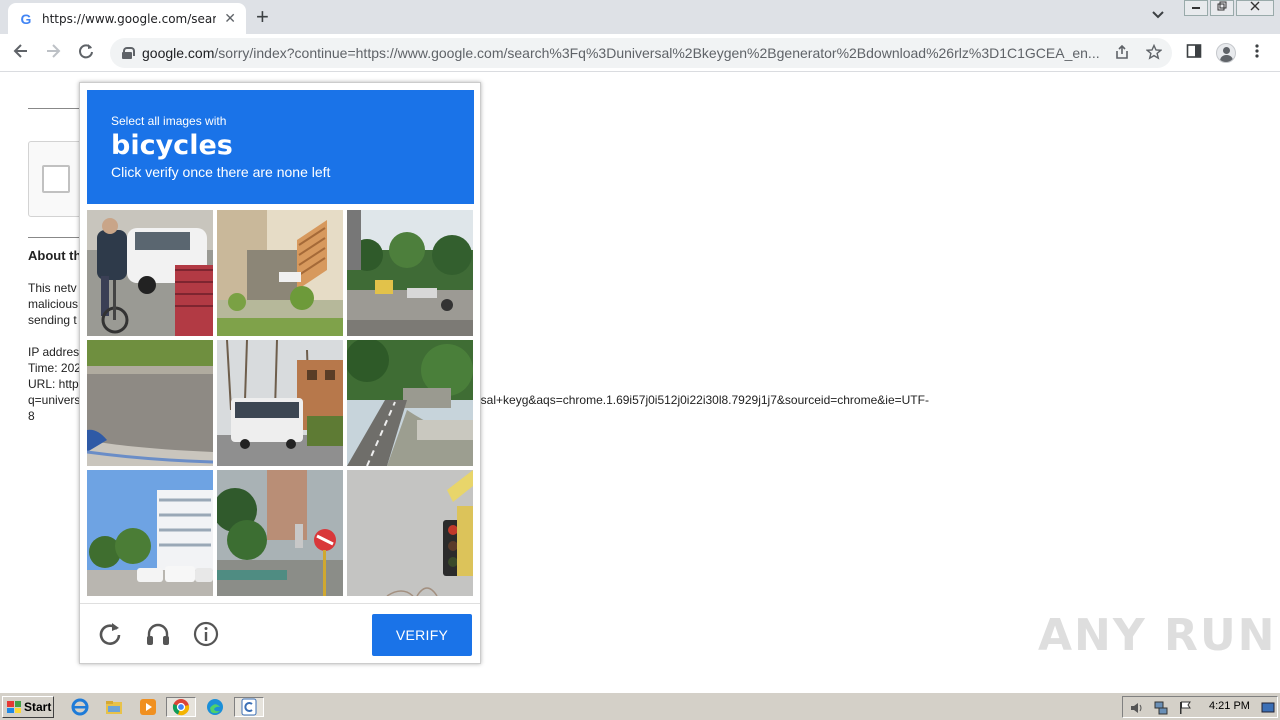 This screenshot has width=1280, height=720. Describe the element at coordinates (1122, 54) in the screenshot. I see `share-icon` at that location.